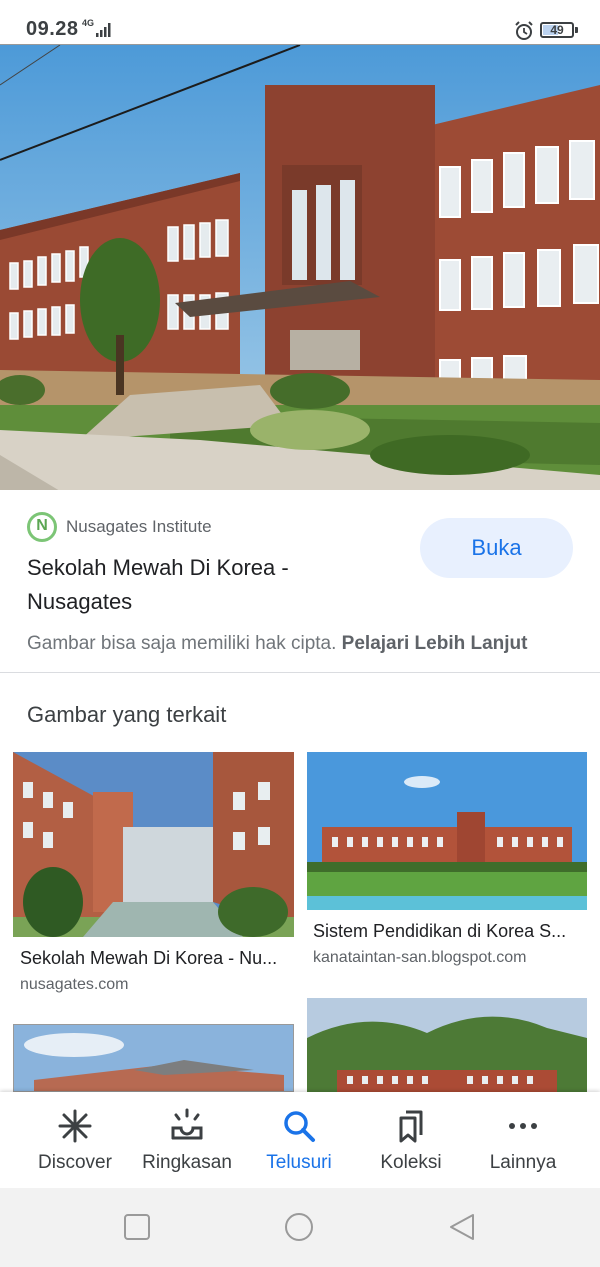 The width and height of the screenshot is (600, 1267). I want to click on network-type: 4G, so click(88, 23).